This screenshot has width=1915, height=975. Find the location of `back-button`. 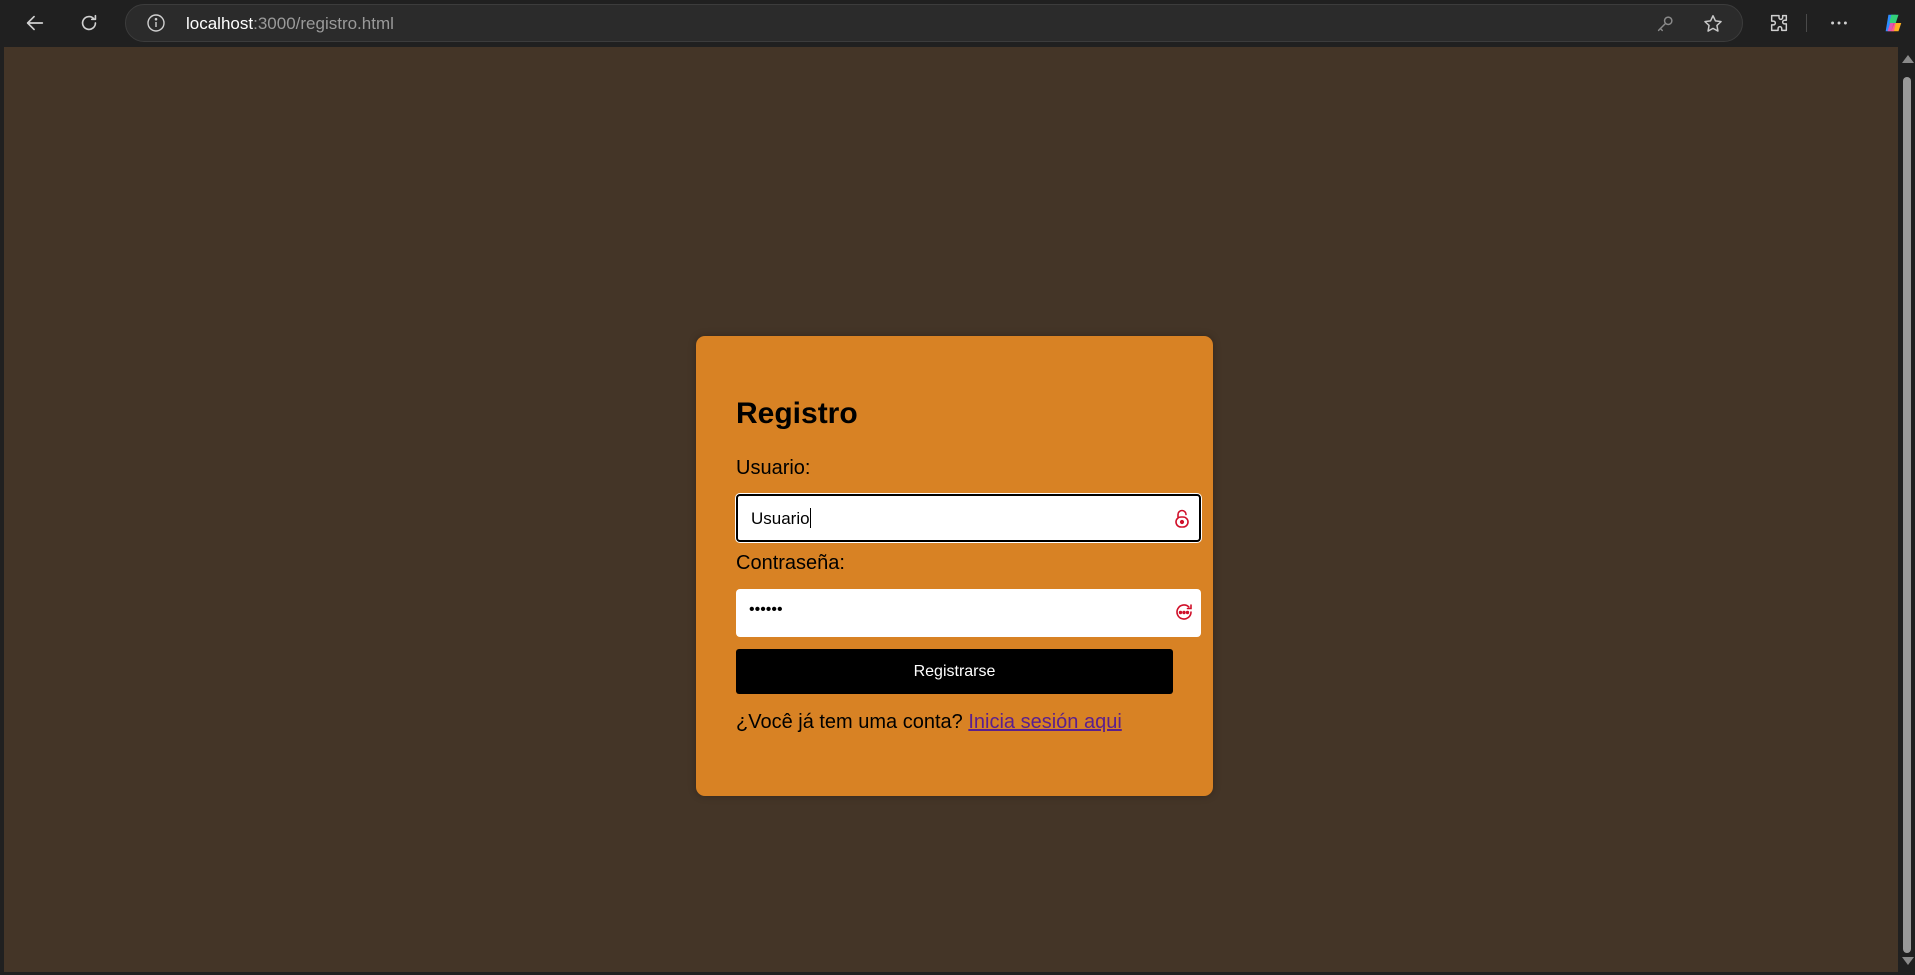

back-button is located at coordinates (35, 23).